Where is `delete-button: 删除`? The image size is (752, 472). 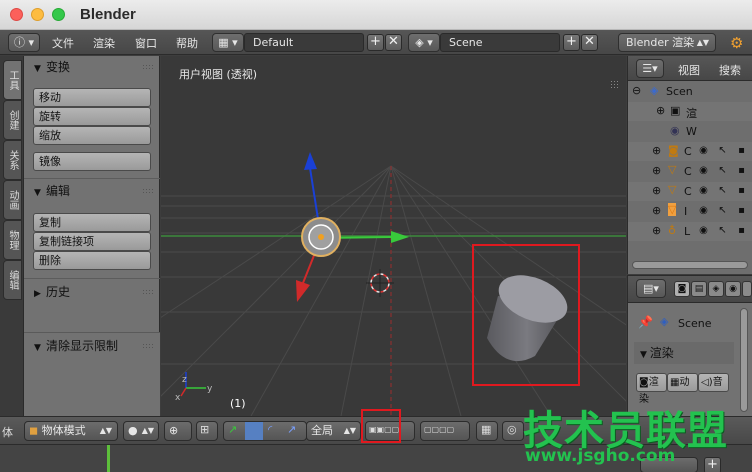
delete-button: 删除 is located at coordinates (92, 260).